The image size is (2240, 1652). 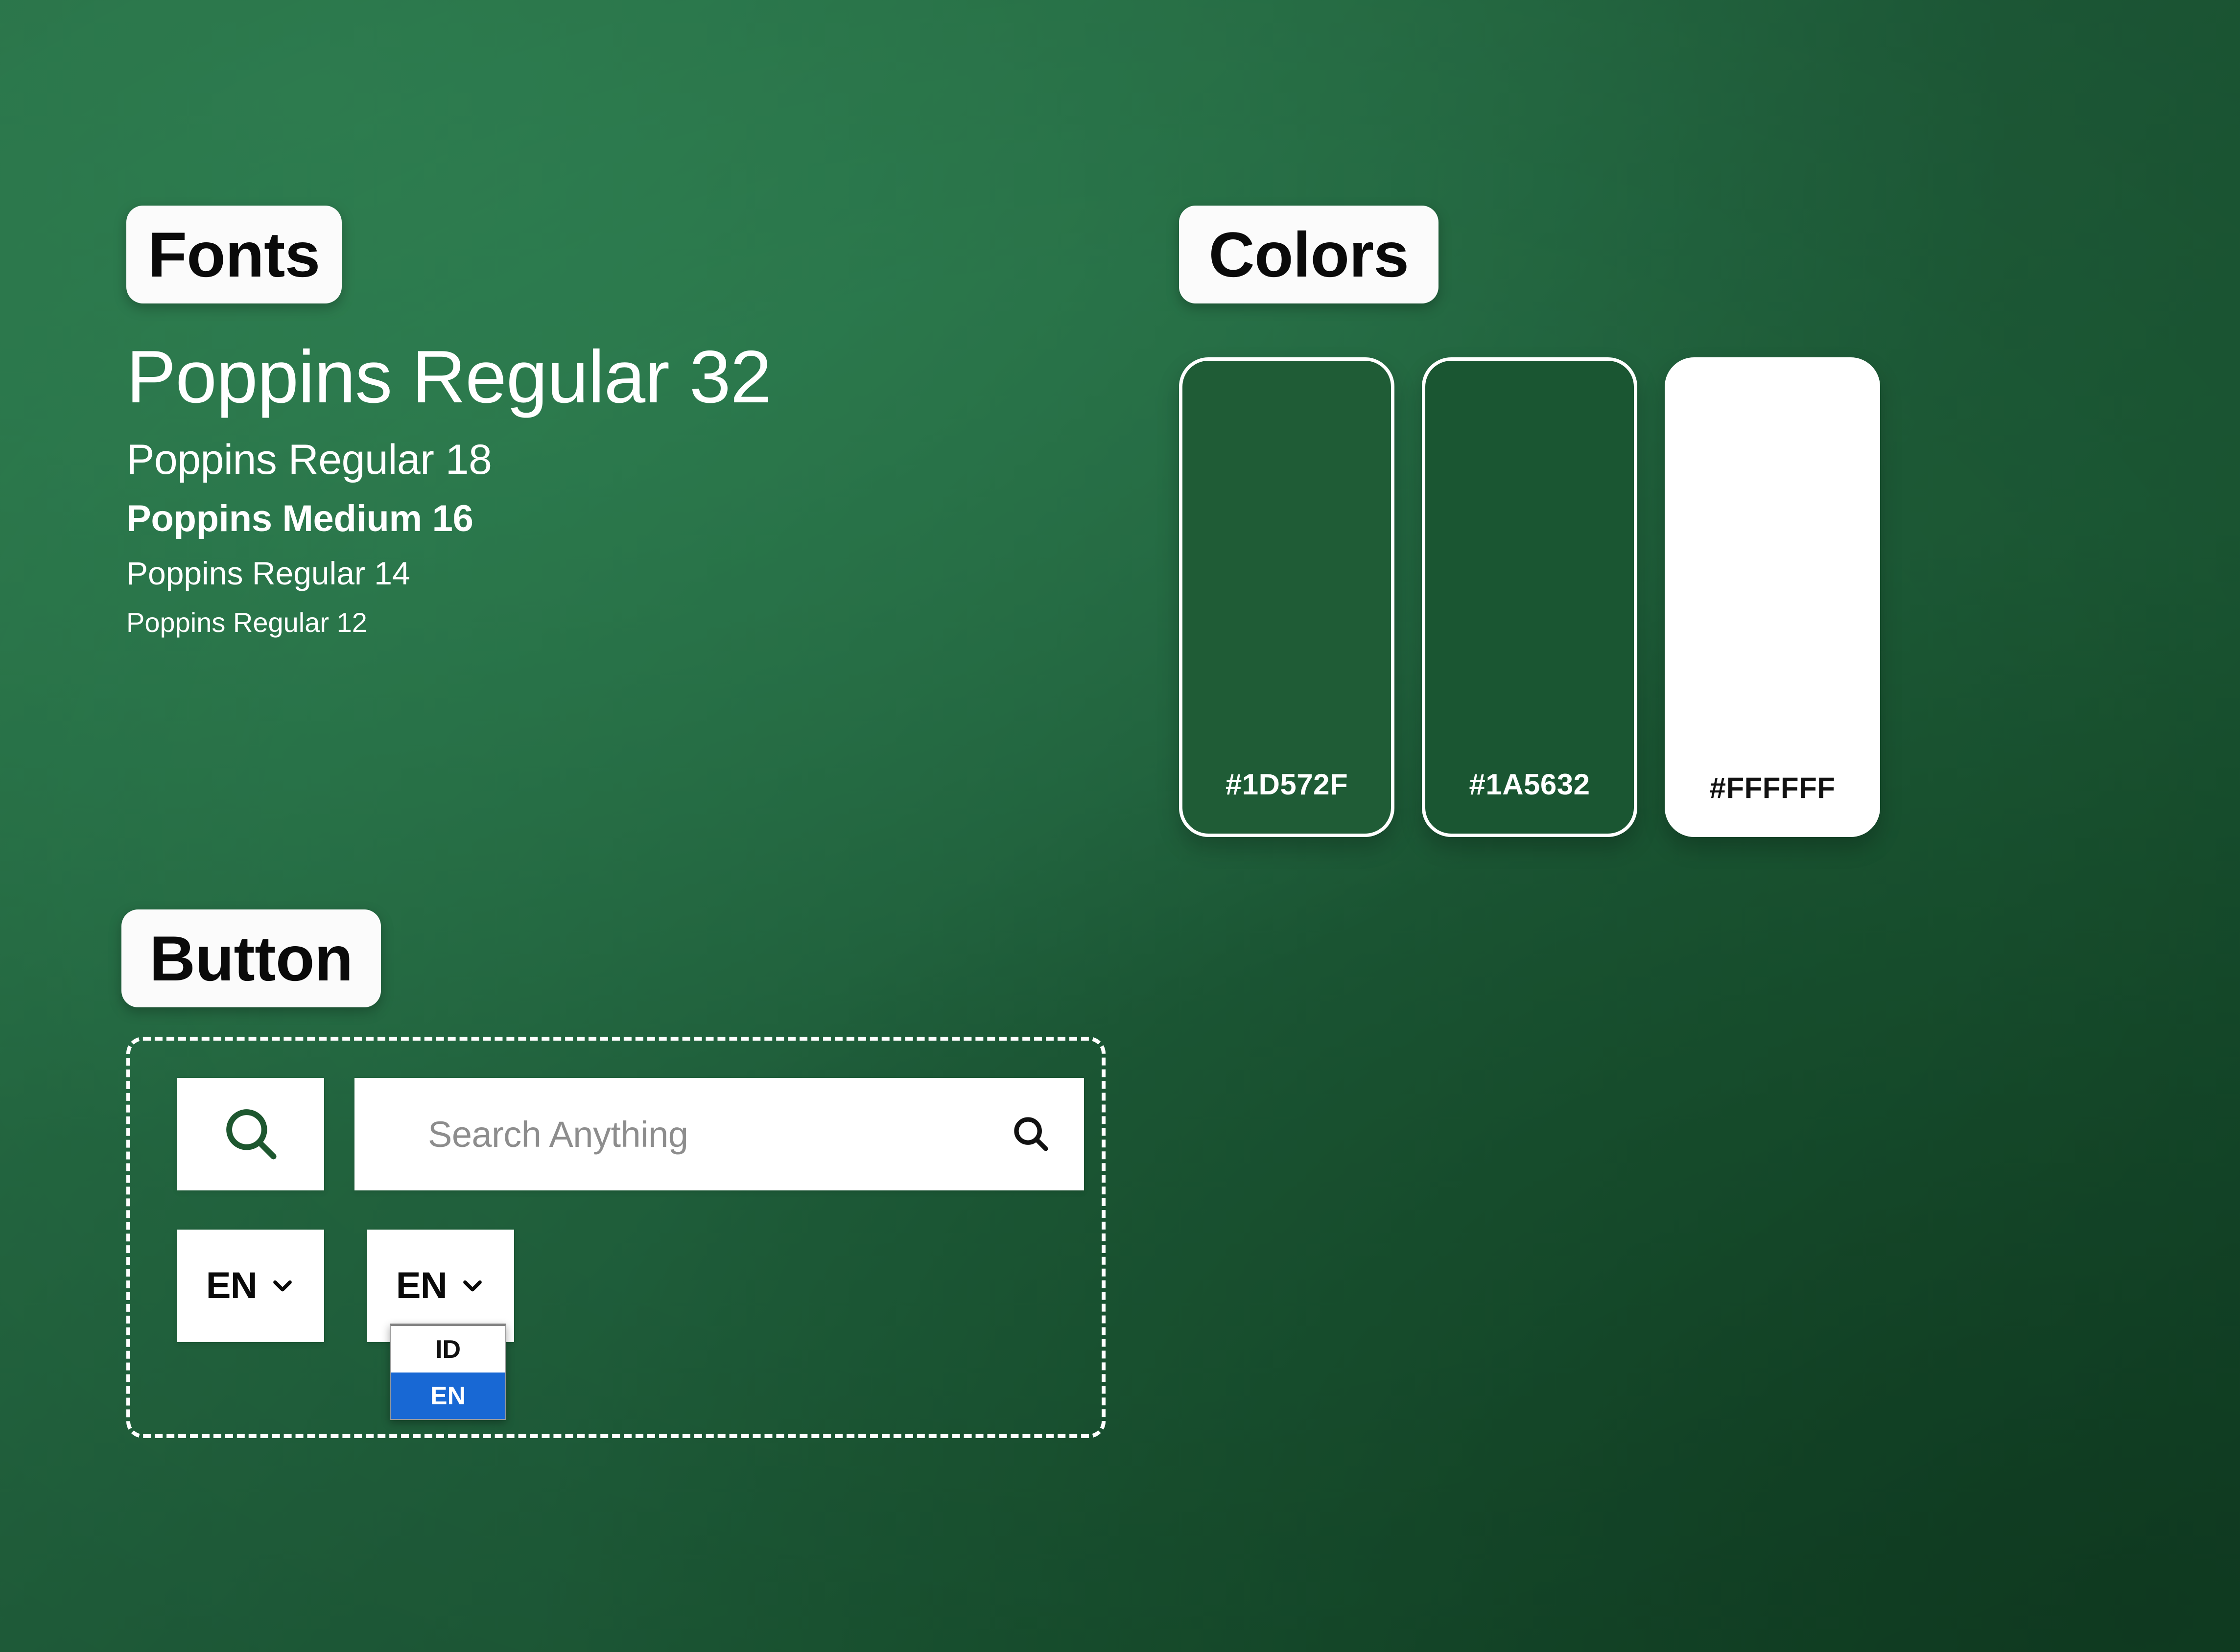 I want to click on search-input, so click(x=719, y=1134).